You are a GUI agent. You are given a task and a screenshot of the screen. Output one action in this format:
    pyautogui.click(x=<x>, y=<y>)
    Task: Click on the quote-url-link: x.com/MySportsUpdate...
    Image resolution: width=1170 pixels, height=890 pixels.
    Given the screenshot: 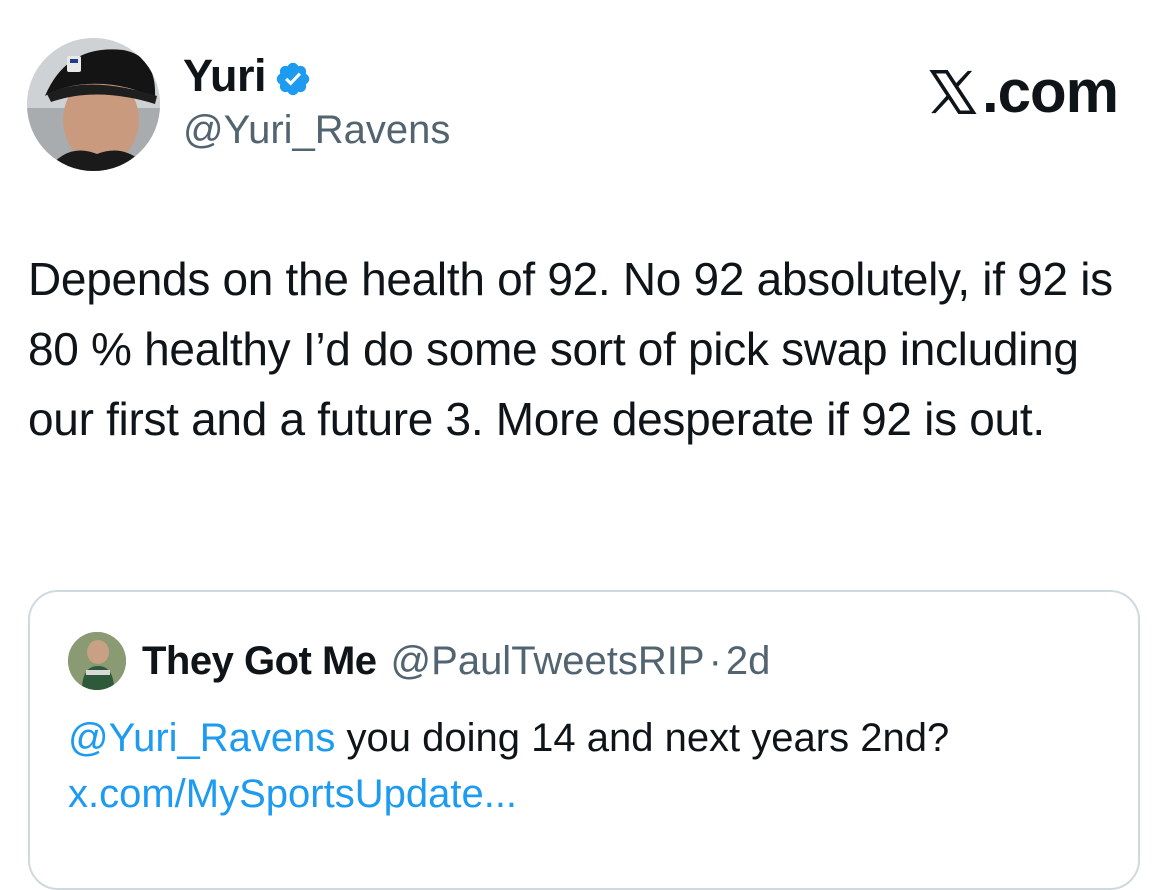 What is the action you would take?
    pyautogui.click(x=292, y=794)
    